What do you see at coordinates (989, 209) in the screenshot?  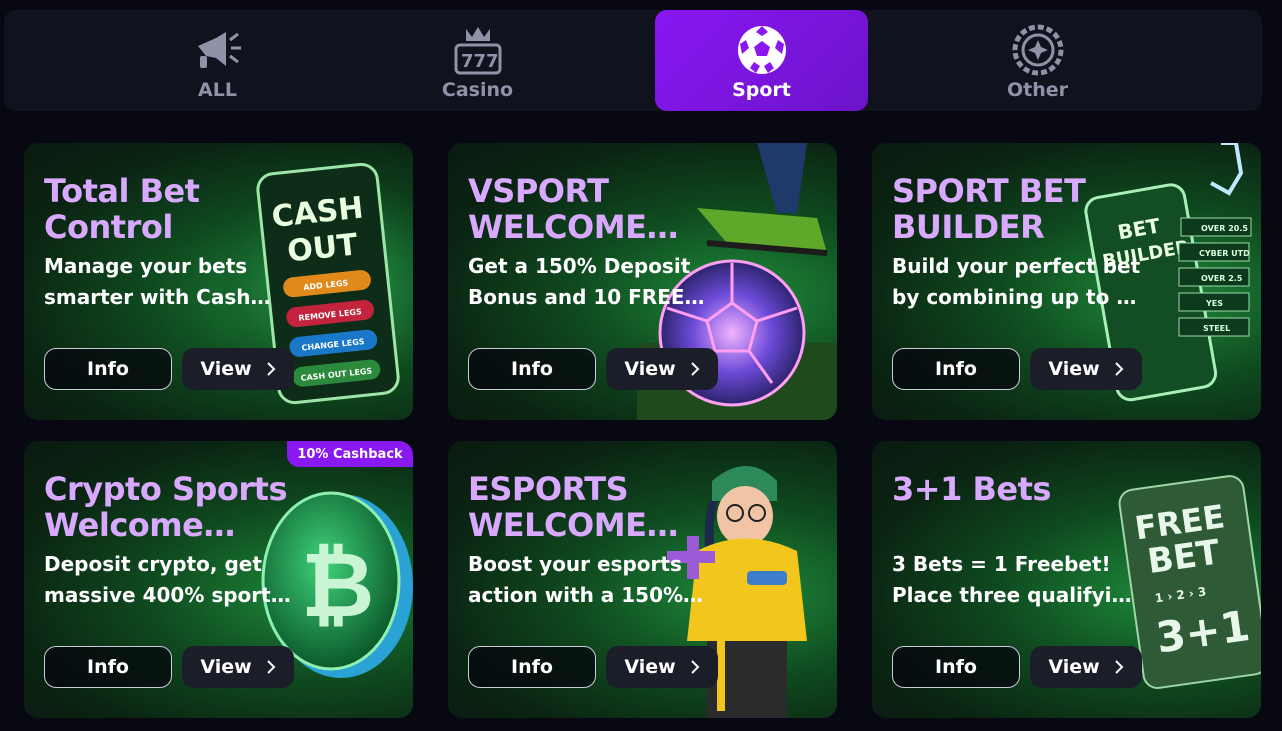 I see `card-title: SPORT BET BUILDER` at bounding box center [989, 209].